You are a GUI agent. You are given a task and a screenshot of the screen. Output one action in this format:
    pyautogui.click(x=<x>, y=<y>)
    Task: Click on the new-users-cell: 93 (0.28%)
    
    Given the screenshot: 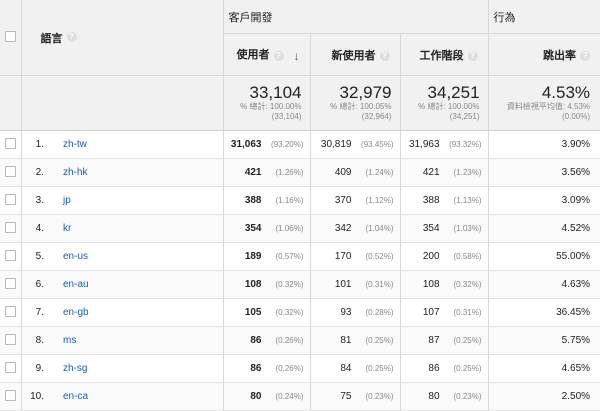 What is the action you would take?
    pyautogui.click(x=354, y=312)
    